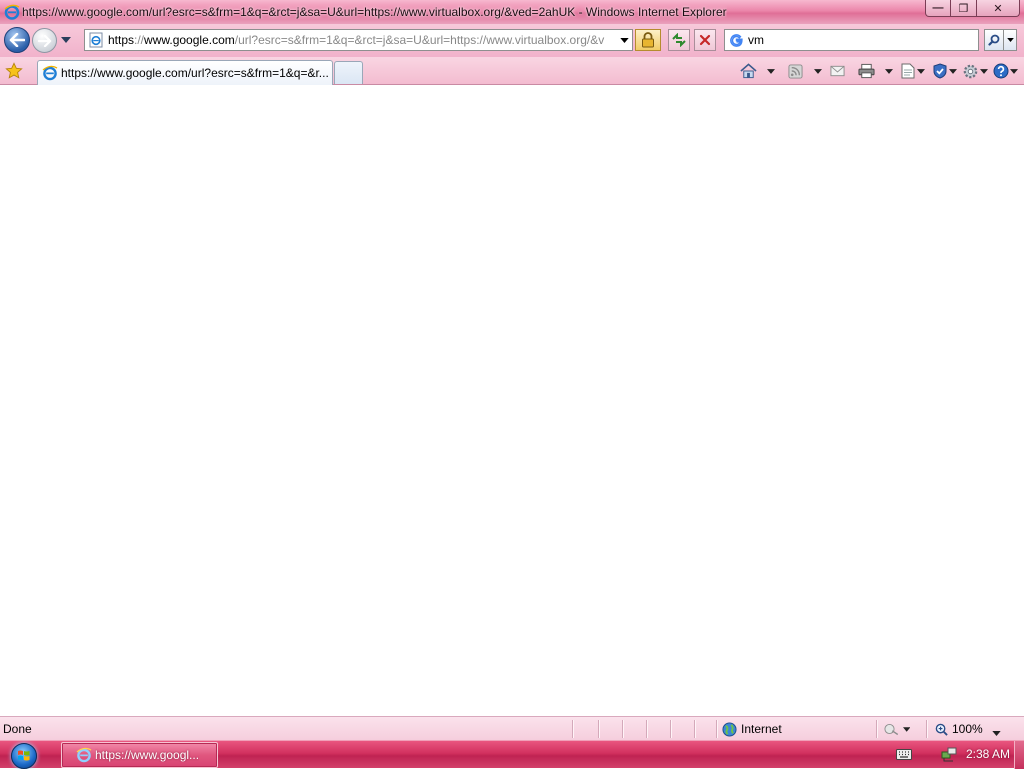 This screenshot has width=1024, height=769. I want to click on address-dropdown, so click(624, 40).